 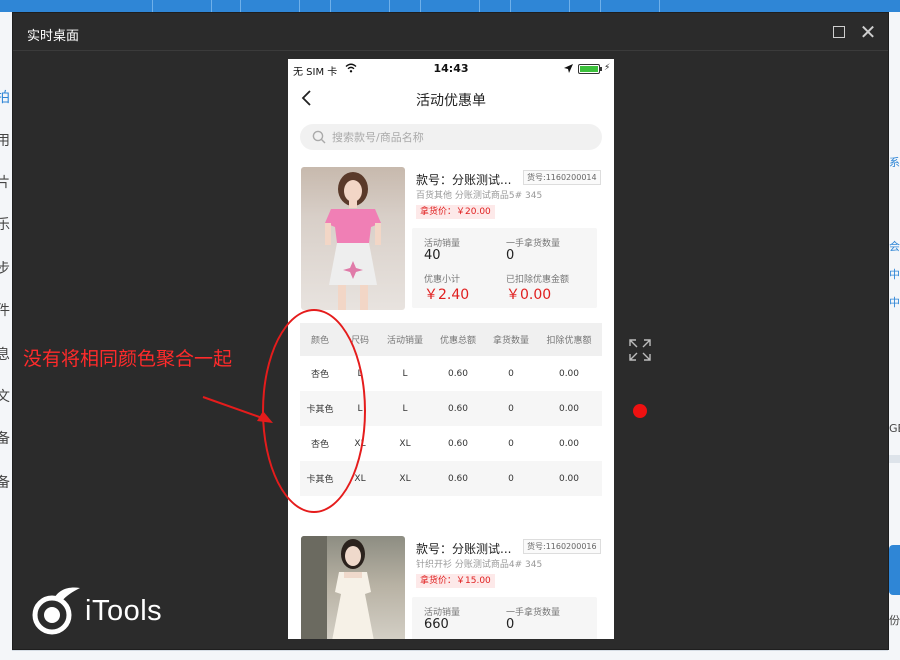 I want to click on product-sku: 货号:1160200014, so click(x=562, y=177).